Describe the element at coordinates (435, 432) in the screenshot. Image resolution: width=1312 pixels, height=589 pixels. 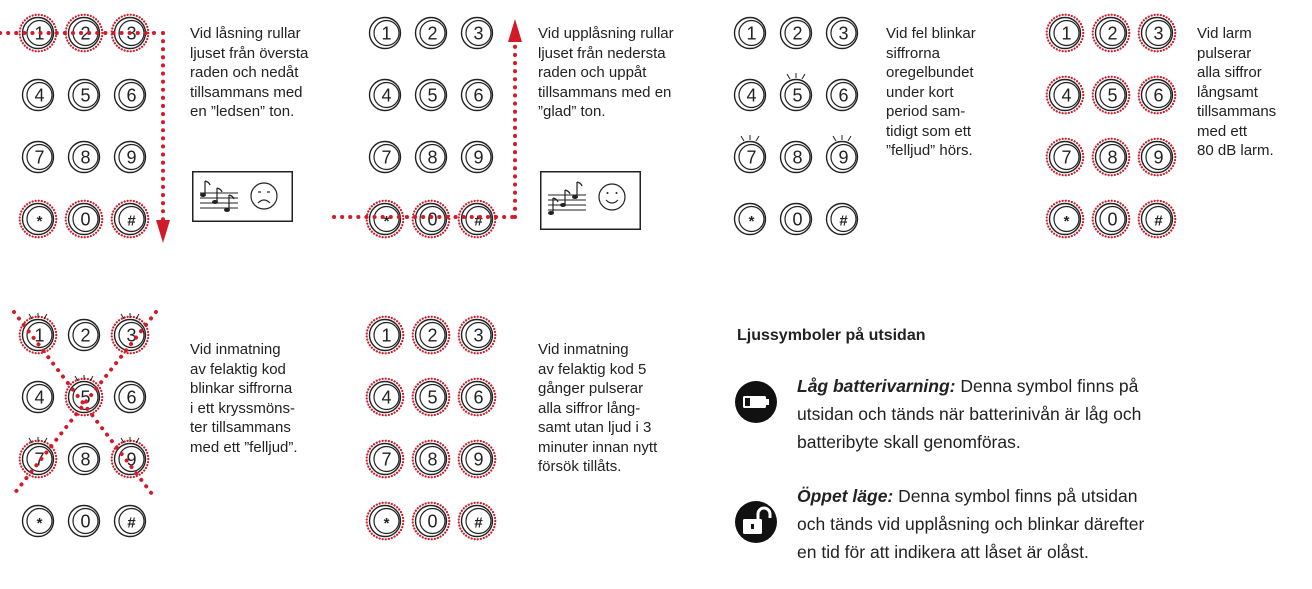
I see `keypad-wrong-code-5: 1 2 3 4 5 6 7 8 9 * 0 #` at that location.